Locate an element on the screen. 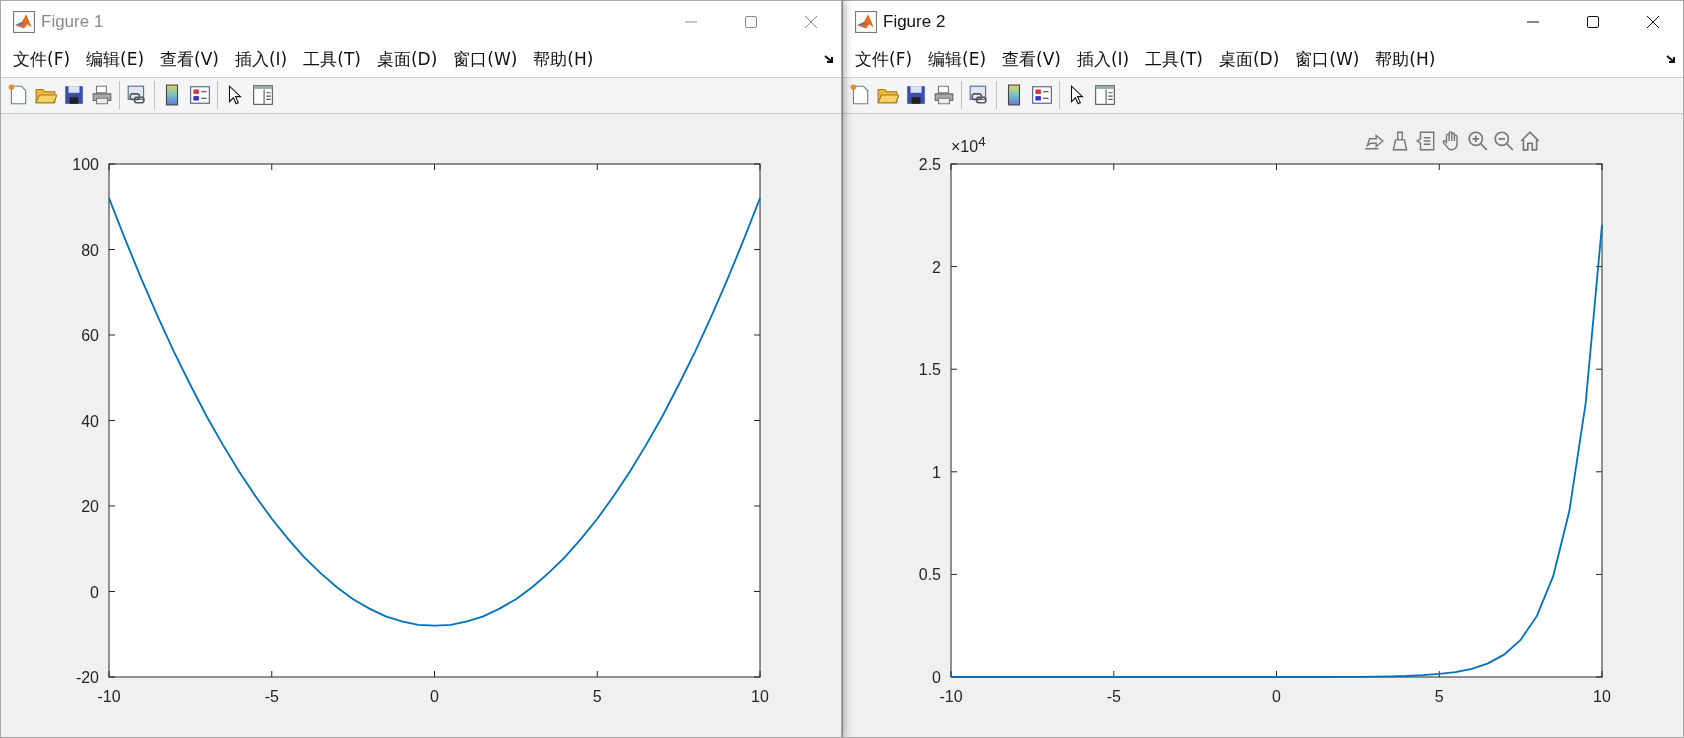 Image resolution: width=1684 pixels, height=738 pixels. y-tick-label: -20 is located at coordinates (87, 677).